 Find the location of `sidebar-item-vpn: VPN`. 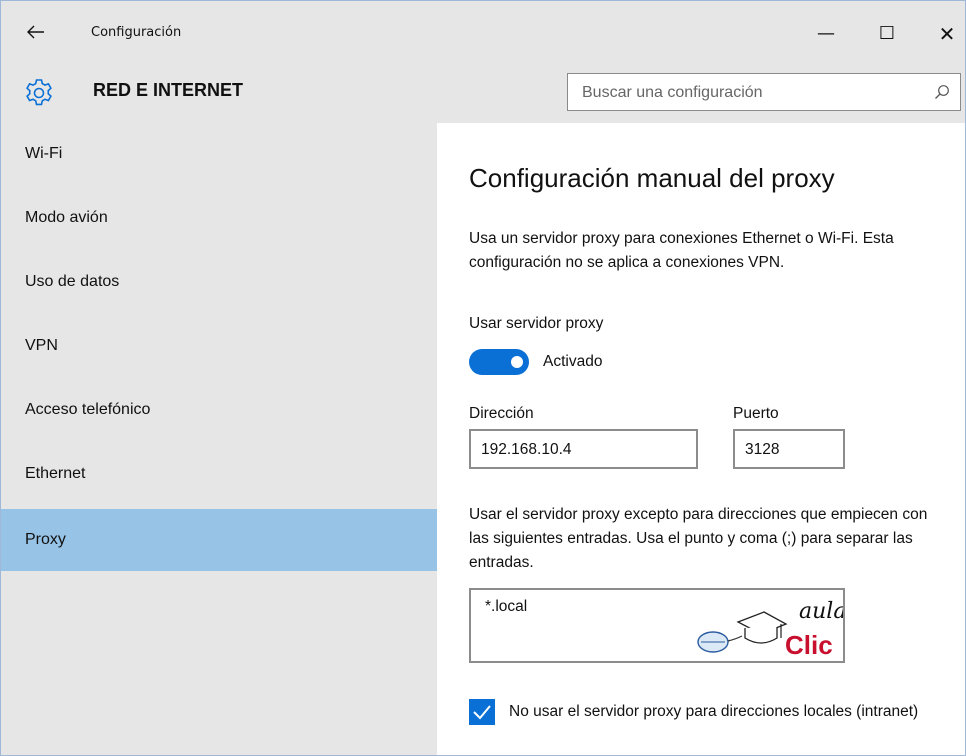

sidebar-item-vpn: VPN is located at coordinates (219, 347).